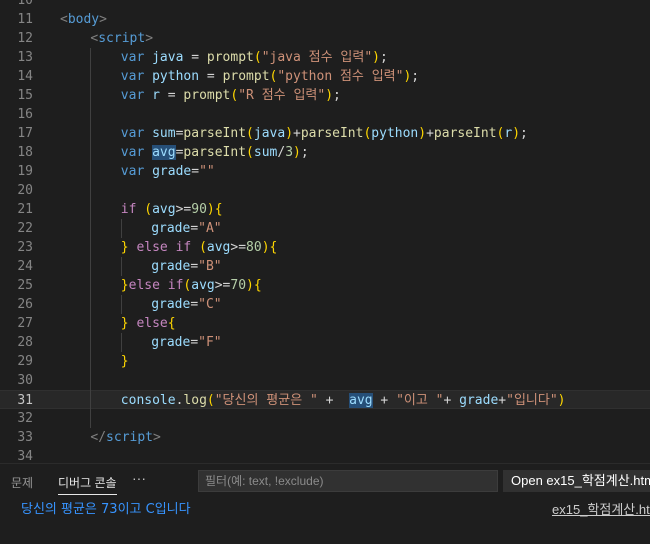  Describe the element at coordinates (325, 437) in the screenshot. I see `code-line: 33 </script>` at that location.